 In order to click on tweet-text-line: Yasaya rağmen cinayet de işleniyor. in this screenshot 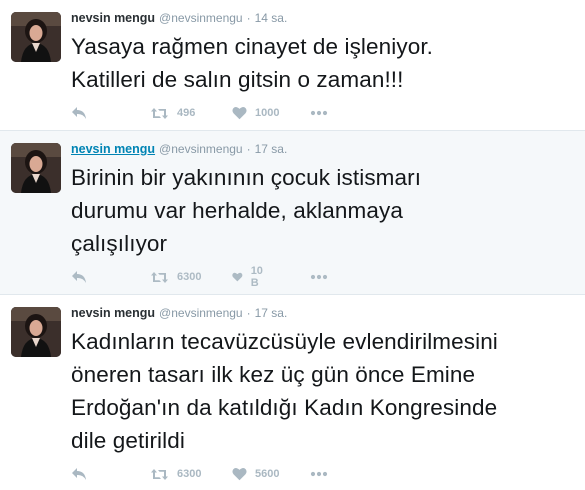, I will do `click(252, 46)`.